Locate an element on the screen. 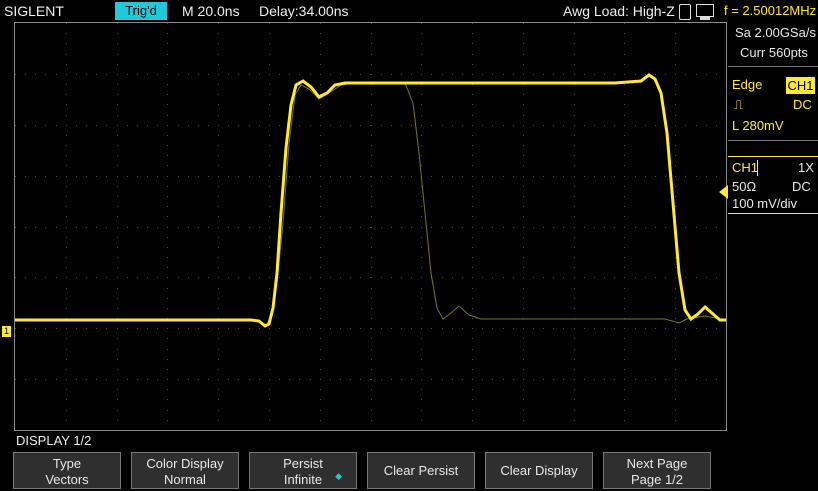 The height and width of the screenshot is (491, 818). ch1-ground-marker: 1 is located at coordinates (6, 331).